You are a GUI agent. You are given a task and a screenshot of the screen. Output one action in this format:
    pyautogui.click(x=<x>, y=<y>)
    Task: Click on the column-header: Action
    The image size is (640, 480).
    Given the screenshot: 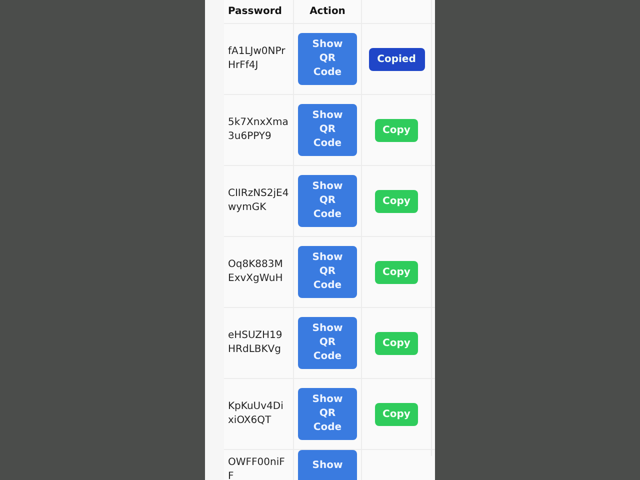 What is the action you would take?
    pyautogui.click(x=328, y=11)
    